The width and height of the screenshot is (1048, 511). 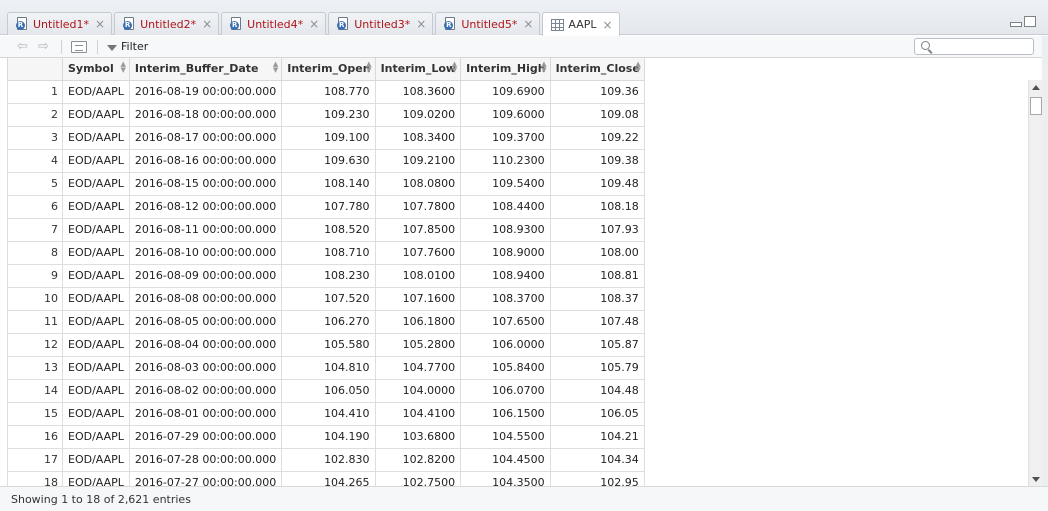 I want to click on row-number: 4, so click(x=35, y=160).